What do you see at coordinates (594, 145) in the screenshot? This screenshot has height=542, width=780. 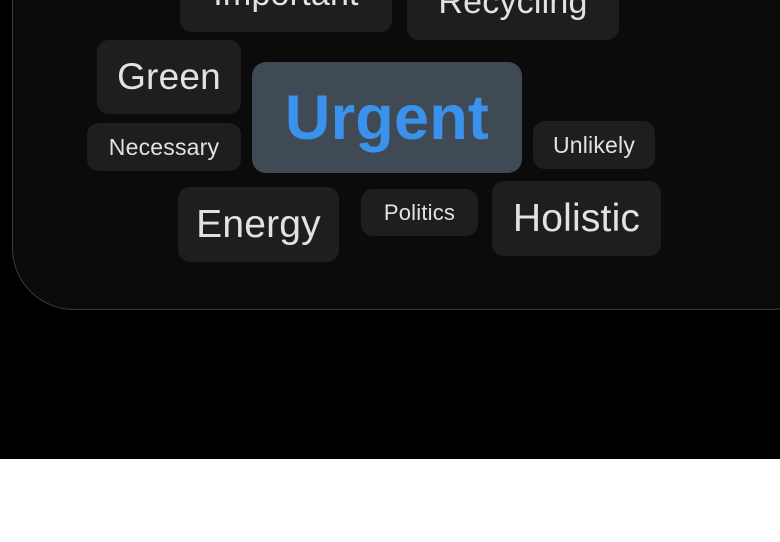 I see `word-chip-unlikely: Unlikely` at bounding box center [594, 145].